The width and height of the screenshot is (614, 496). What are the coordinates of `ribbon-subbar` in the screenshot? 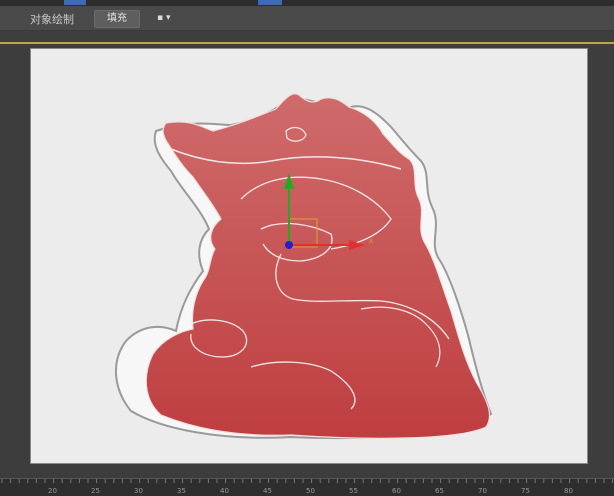 It's located at (307, 36).